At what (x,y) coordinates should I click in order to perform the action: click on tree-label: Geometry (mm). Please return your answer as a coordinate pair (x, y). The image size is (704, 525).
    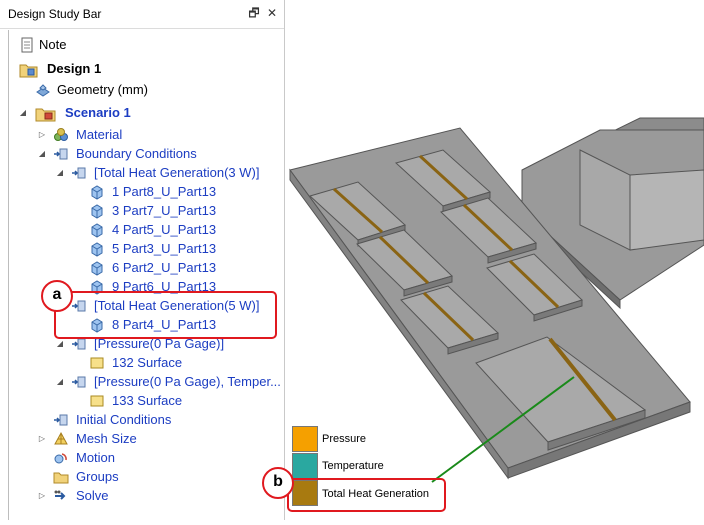
    Looking at the image, I should click on (102, 89).